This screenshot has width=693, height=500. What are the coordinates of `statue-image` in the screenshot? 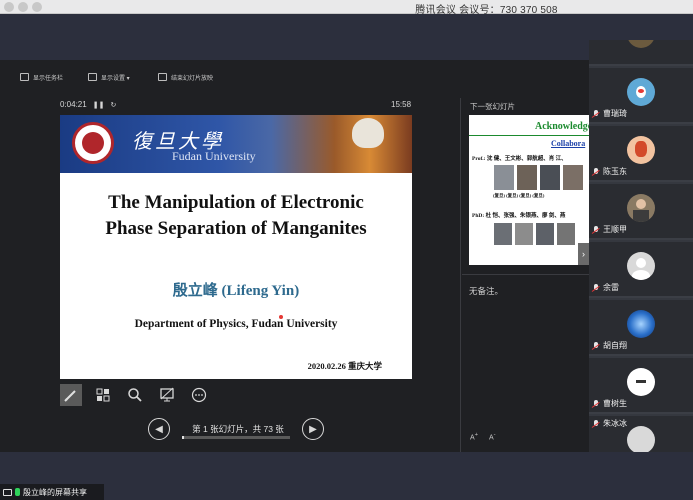 It's located at (368, 133).